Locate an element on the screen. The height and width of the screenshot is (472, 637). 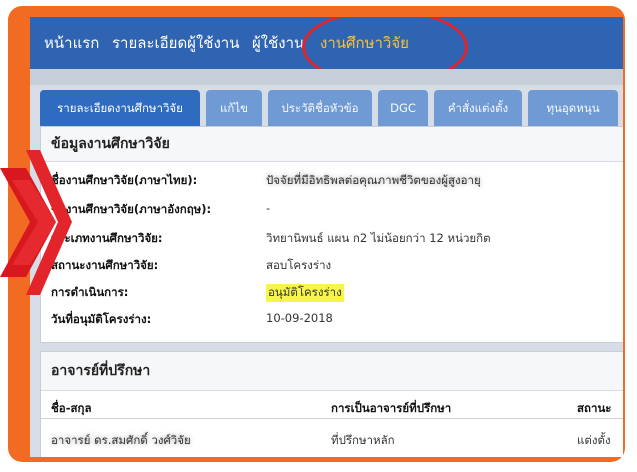
research-info-title: ข้อมูลงานศึกษาวิจัย is located at coordinates (332, 144).